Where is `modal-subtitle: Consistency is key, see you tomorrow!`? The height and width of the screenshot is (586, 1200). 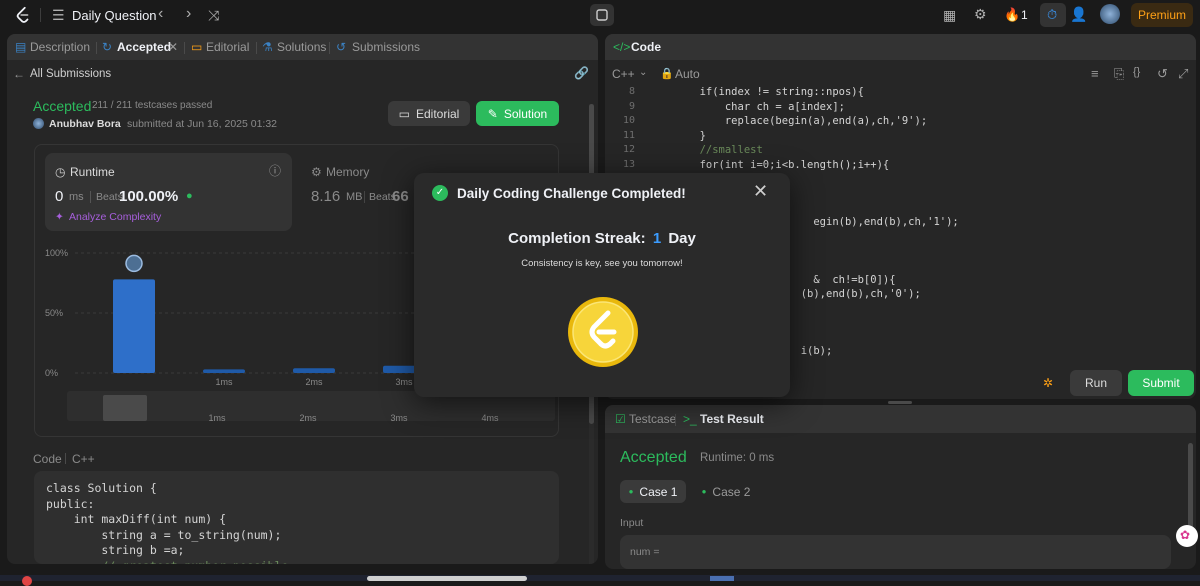 modal-subtitle: Consistency is key, see you tomorrow! is located at coordinates (602, 263).